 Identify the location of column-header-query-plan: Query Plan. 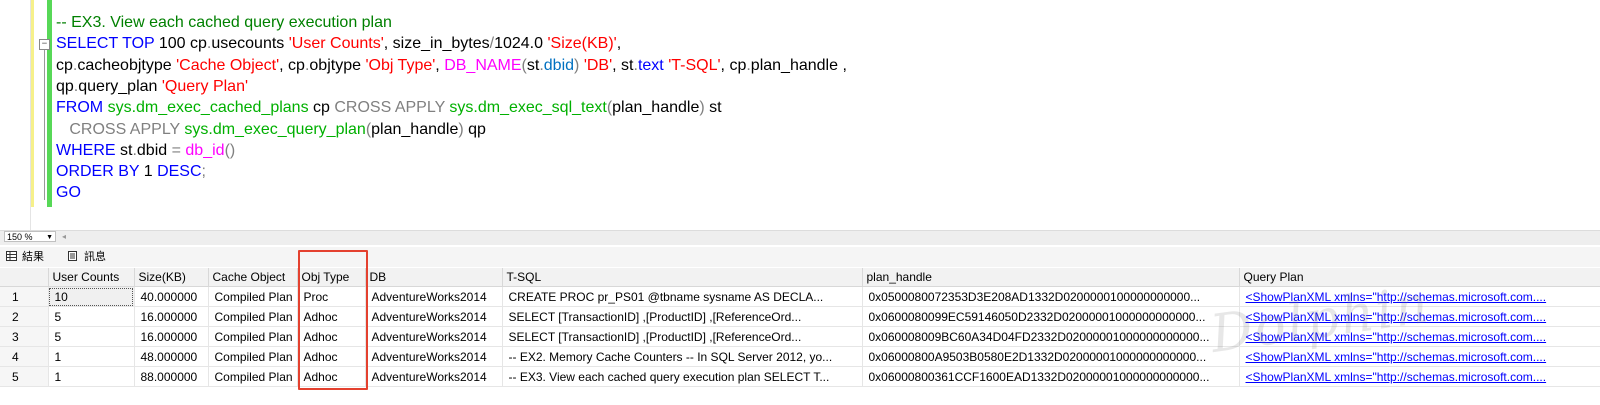
(1419, 277).